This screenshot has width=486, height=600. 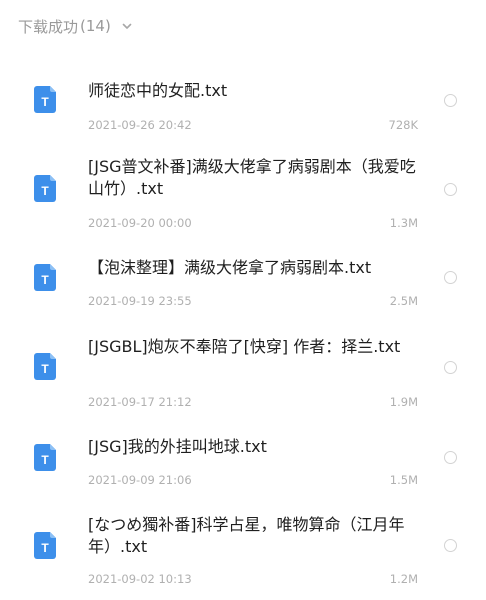 What do you see at coordinates (403, 480) in the screenshot?
I see `file-size: 1.5M` at bounding box center [403, 480].